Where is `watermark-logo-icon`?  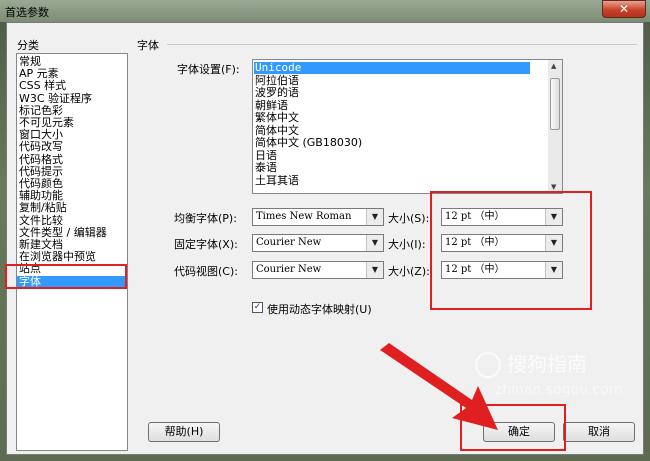
watermark-logo-icon is located at coordinates (488, 365).